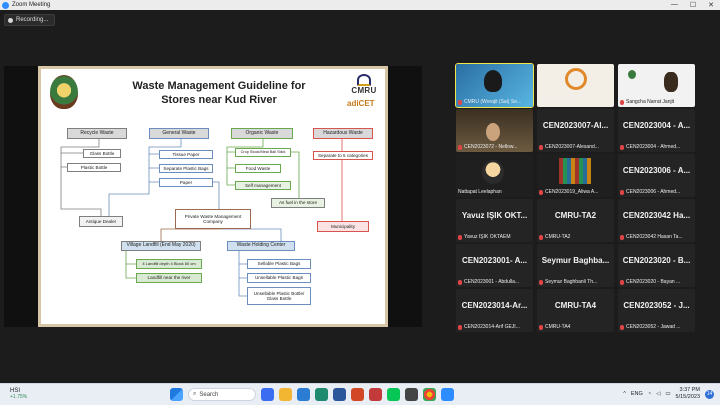 This screenshot has width=720, height=405. I want to click on stock-widget: HSI +1.75%, so click(18, 394).